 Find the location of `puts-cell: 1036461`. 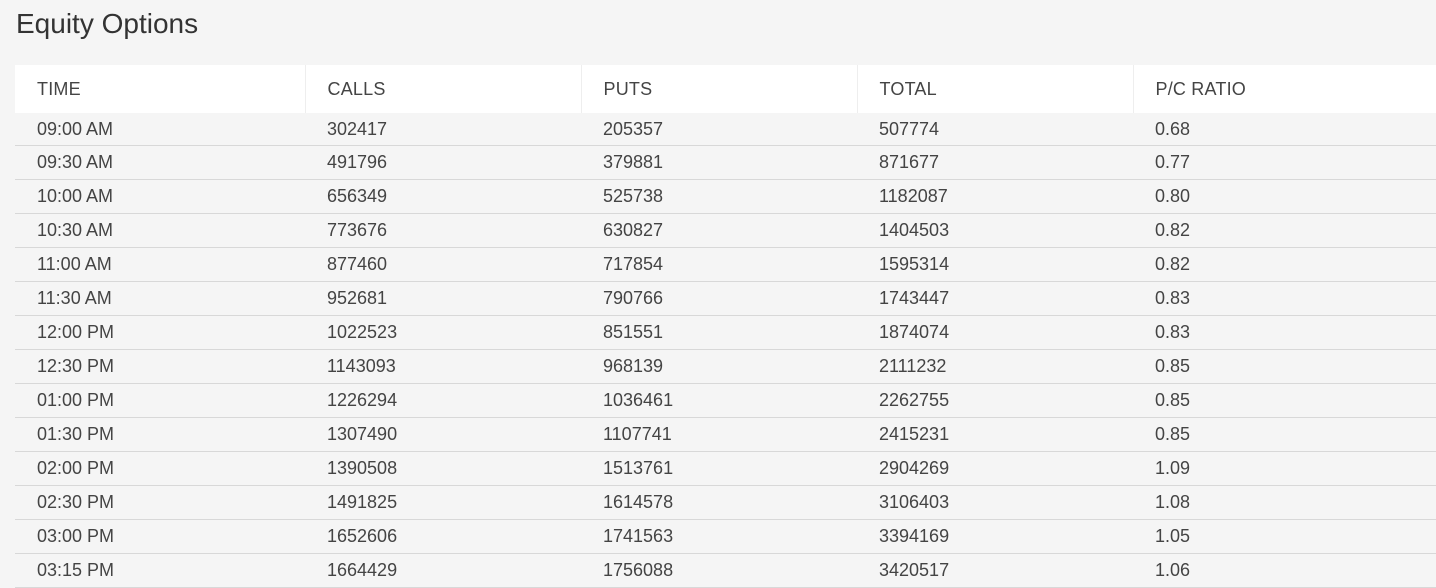

puts-cell: 1036461 is located at coordinates (719, 400).